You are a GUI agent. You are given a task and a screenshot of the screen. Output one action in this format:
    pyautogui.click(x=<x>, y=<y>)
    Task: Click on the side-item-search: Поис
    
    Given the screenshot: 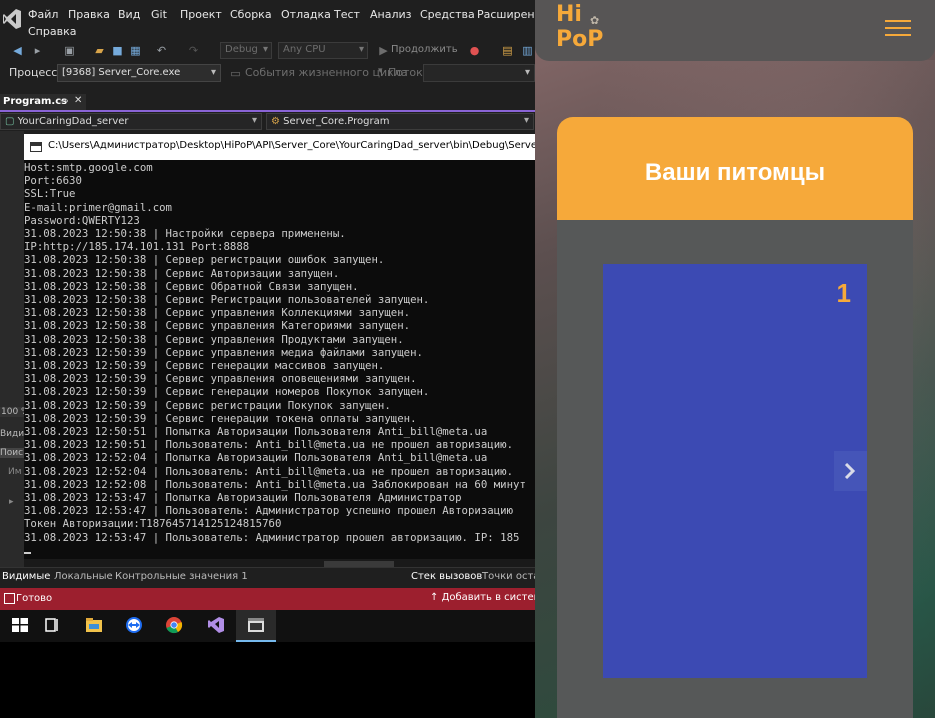 What is the action you would take?
    pyautogui.click(x=12, y=453)
    